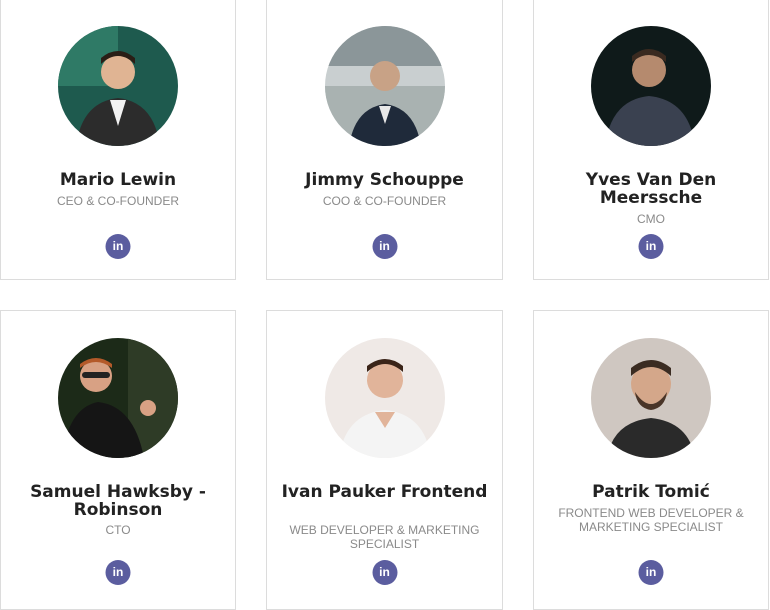 The image size is (770, 610). What do you see at coordinates (118, 501) in the screenshot?
I see `member-name: Samuel Hawksby - Robinson` at bounding box center [118, 501].